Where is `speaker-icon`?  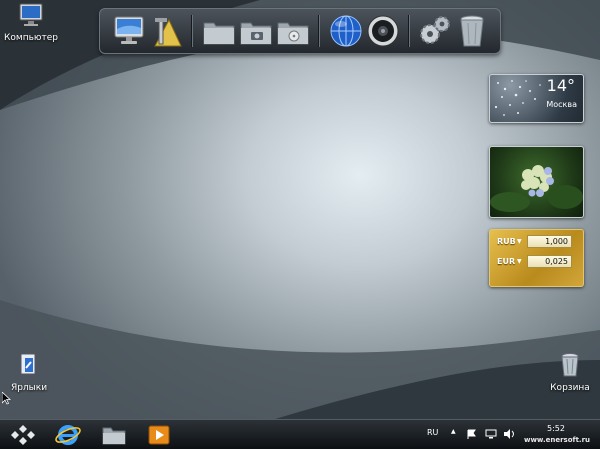 speaker-icon is located at coordinates (383, 31).